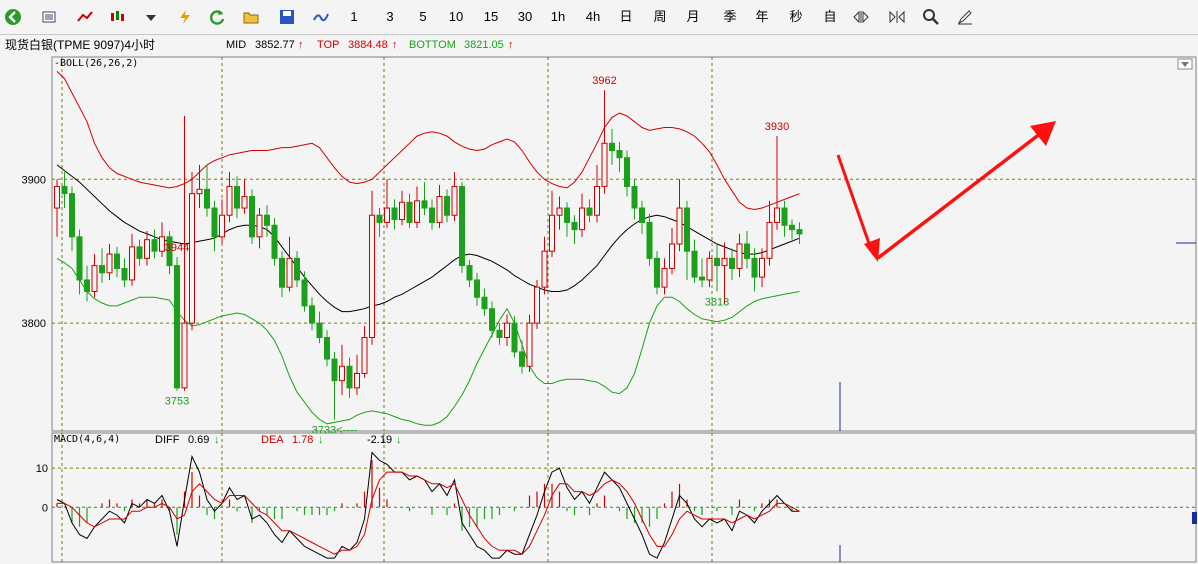  What do you see at coordinates (1194, 518) in the screenshot?
I see `macd-right-marker` at bounding box center [1194, 518].